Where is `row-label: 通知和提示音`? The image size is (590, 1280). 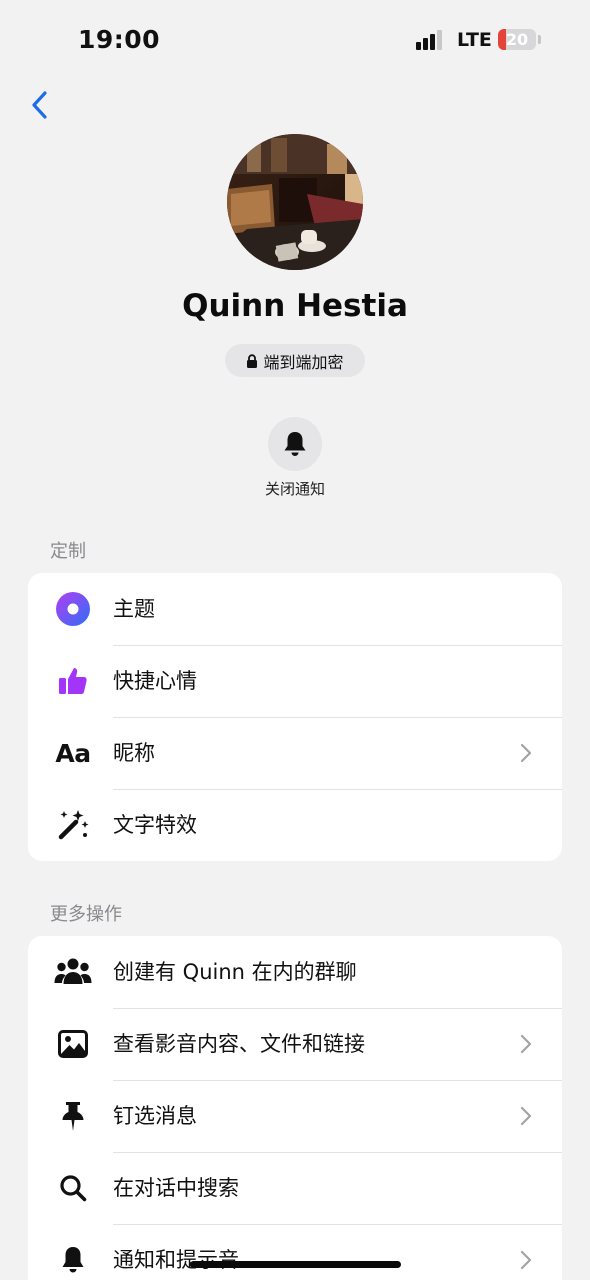
row-label: 通知和提示音 is located at coordinates (176, 1260).